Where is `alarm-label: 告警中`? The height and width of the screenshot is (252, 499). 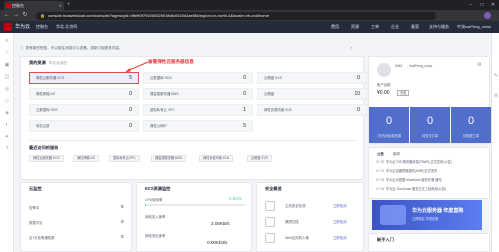 alarm-label: 告警中 is located at coordinates (34, 208).